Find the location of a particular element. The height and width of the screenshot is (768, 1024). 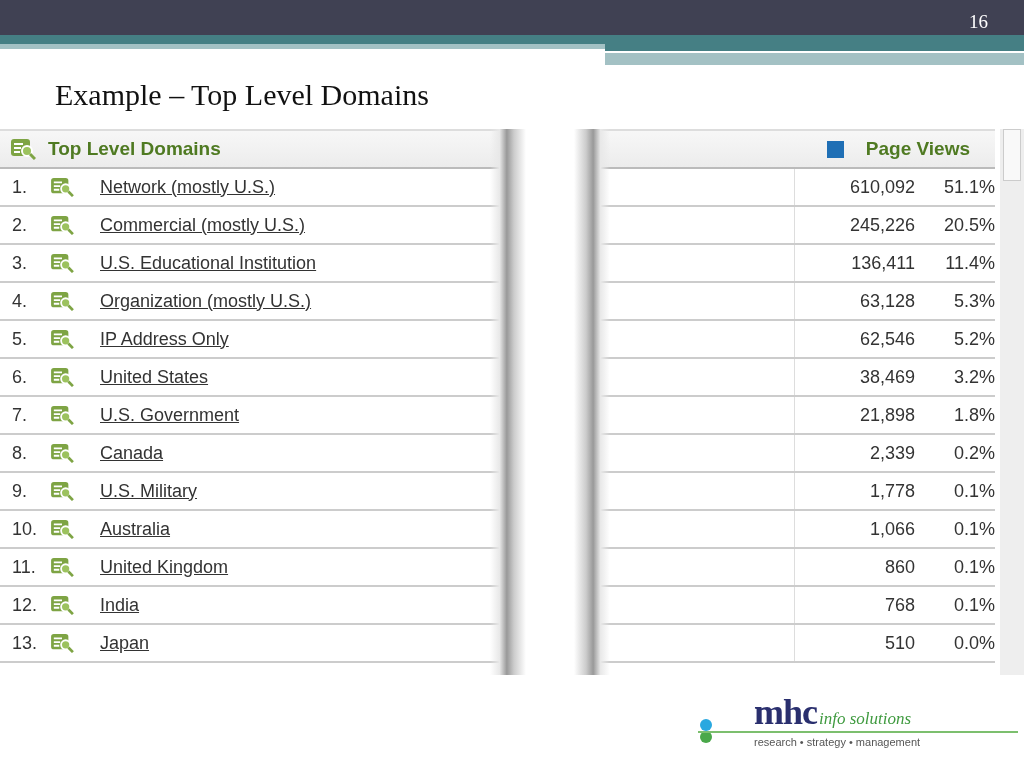

page-views-count: 1,778 is located at coordinates (891, 491).